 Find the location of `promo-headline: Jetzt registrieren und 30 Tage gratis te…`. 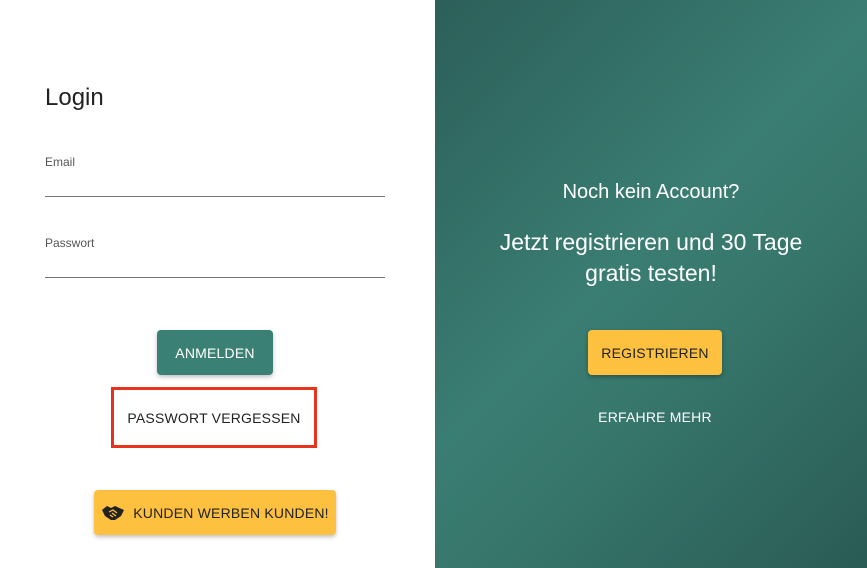

promo-headline: Jetzt registrieren und 30 Tage gratis te… is located at coordinates (651, 257).